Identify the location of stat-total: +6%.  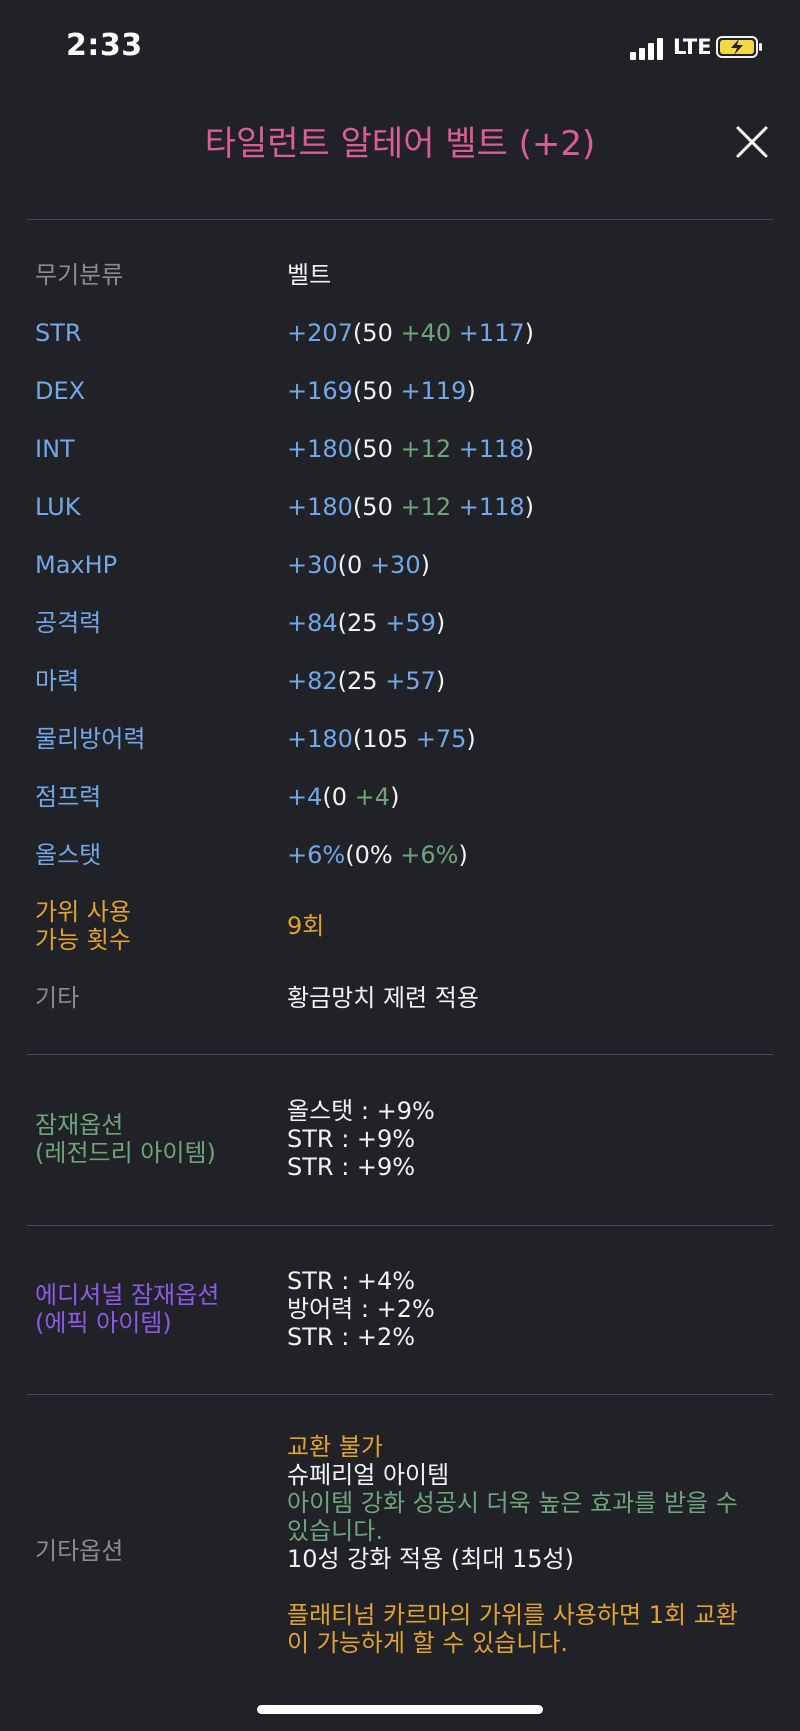
(316, 855).